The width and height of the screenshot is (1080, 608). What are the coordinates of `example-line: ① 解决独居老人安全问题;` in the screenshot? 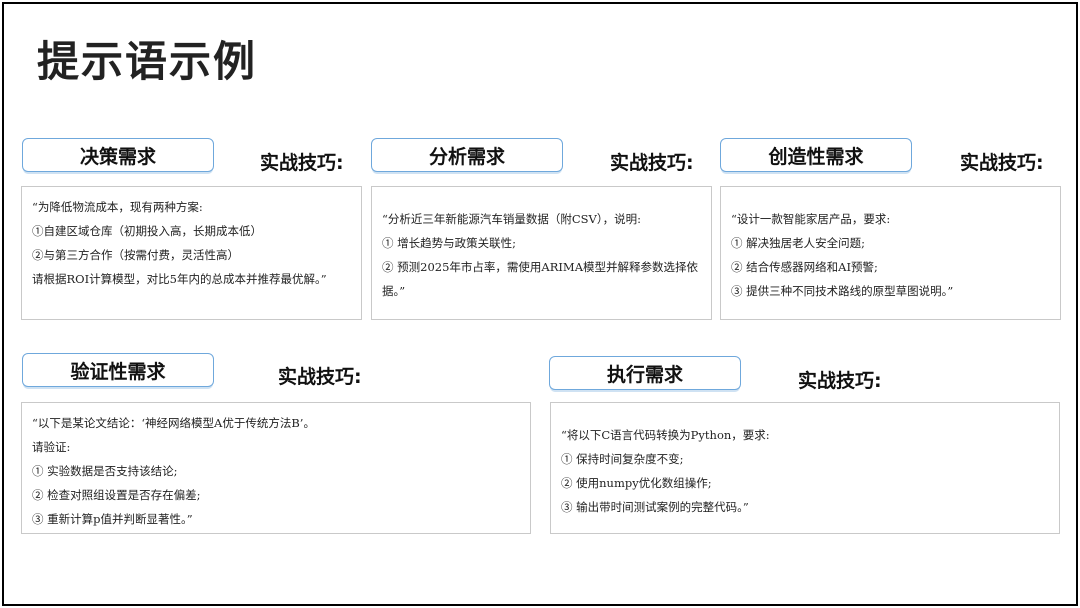 It's located at (798, 243).